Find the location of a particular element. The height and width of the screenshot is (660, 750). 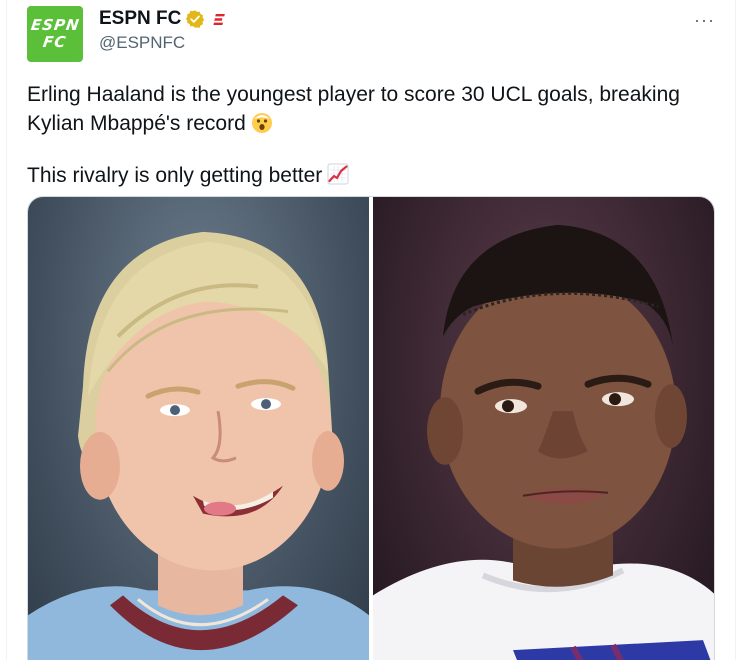

avatar: ESPN FC is located at coordinates (55, 34).